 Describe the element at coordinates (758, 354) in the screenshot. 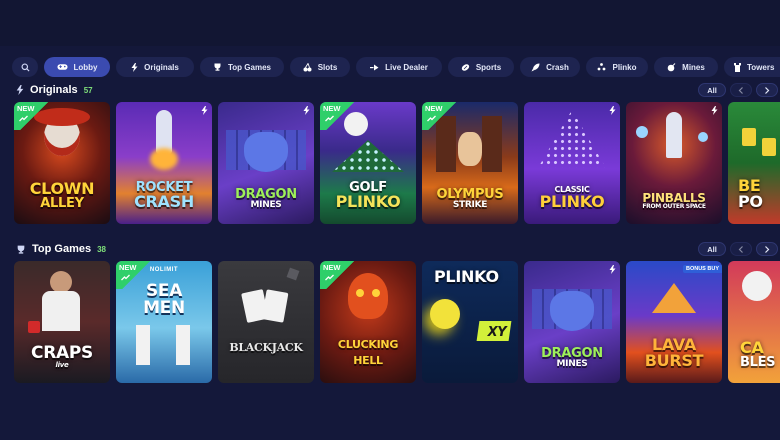

I see `game-title: CA BLES` at that location.